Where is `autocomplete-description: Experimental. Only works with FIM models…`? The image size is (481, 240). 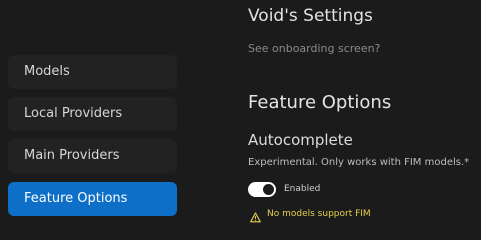 autocomplete-description: Experimental. Only works with FIM models… is located at coordinates (359, 162).